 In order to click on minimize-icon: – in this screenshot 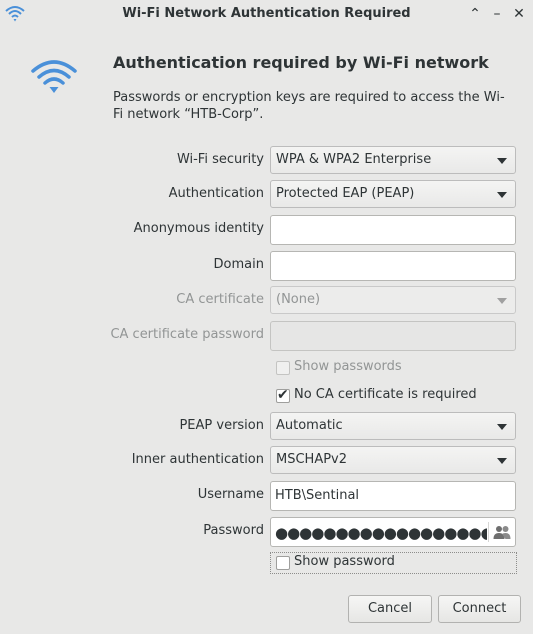, I will do `click(497, 14)`.